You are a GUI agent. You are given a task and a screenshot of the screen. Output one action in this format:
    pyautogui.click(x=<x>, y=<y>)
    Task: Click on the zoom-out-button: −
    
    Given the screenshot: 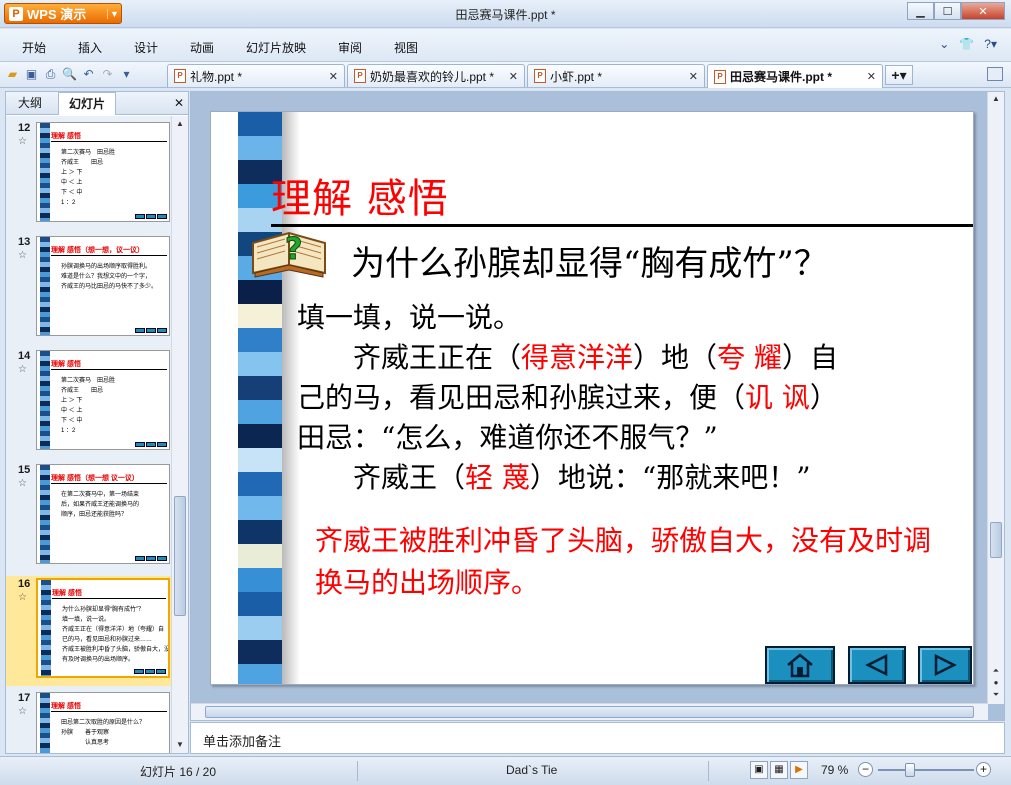 What is the action you would take?
    pyautogui.click(x=865, y=769)
    